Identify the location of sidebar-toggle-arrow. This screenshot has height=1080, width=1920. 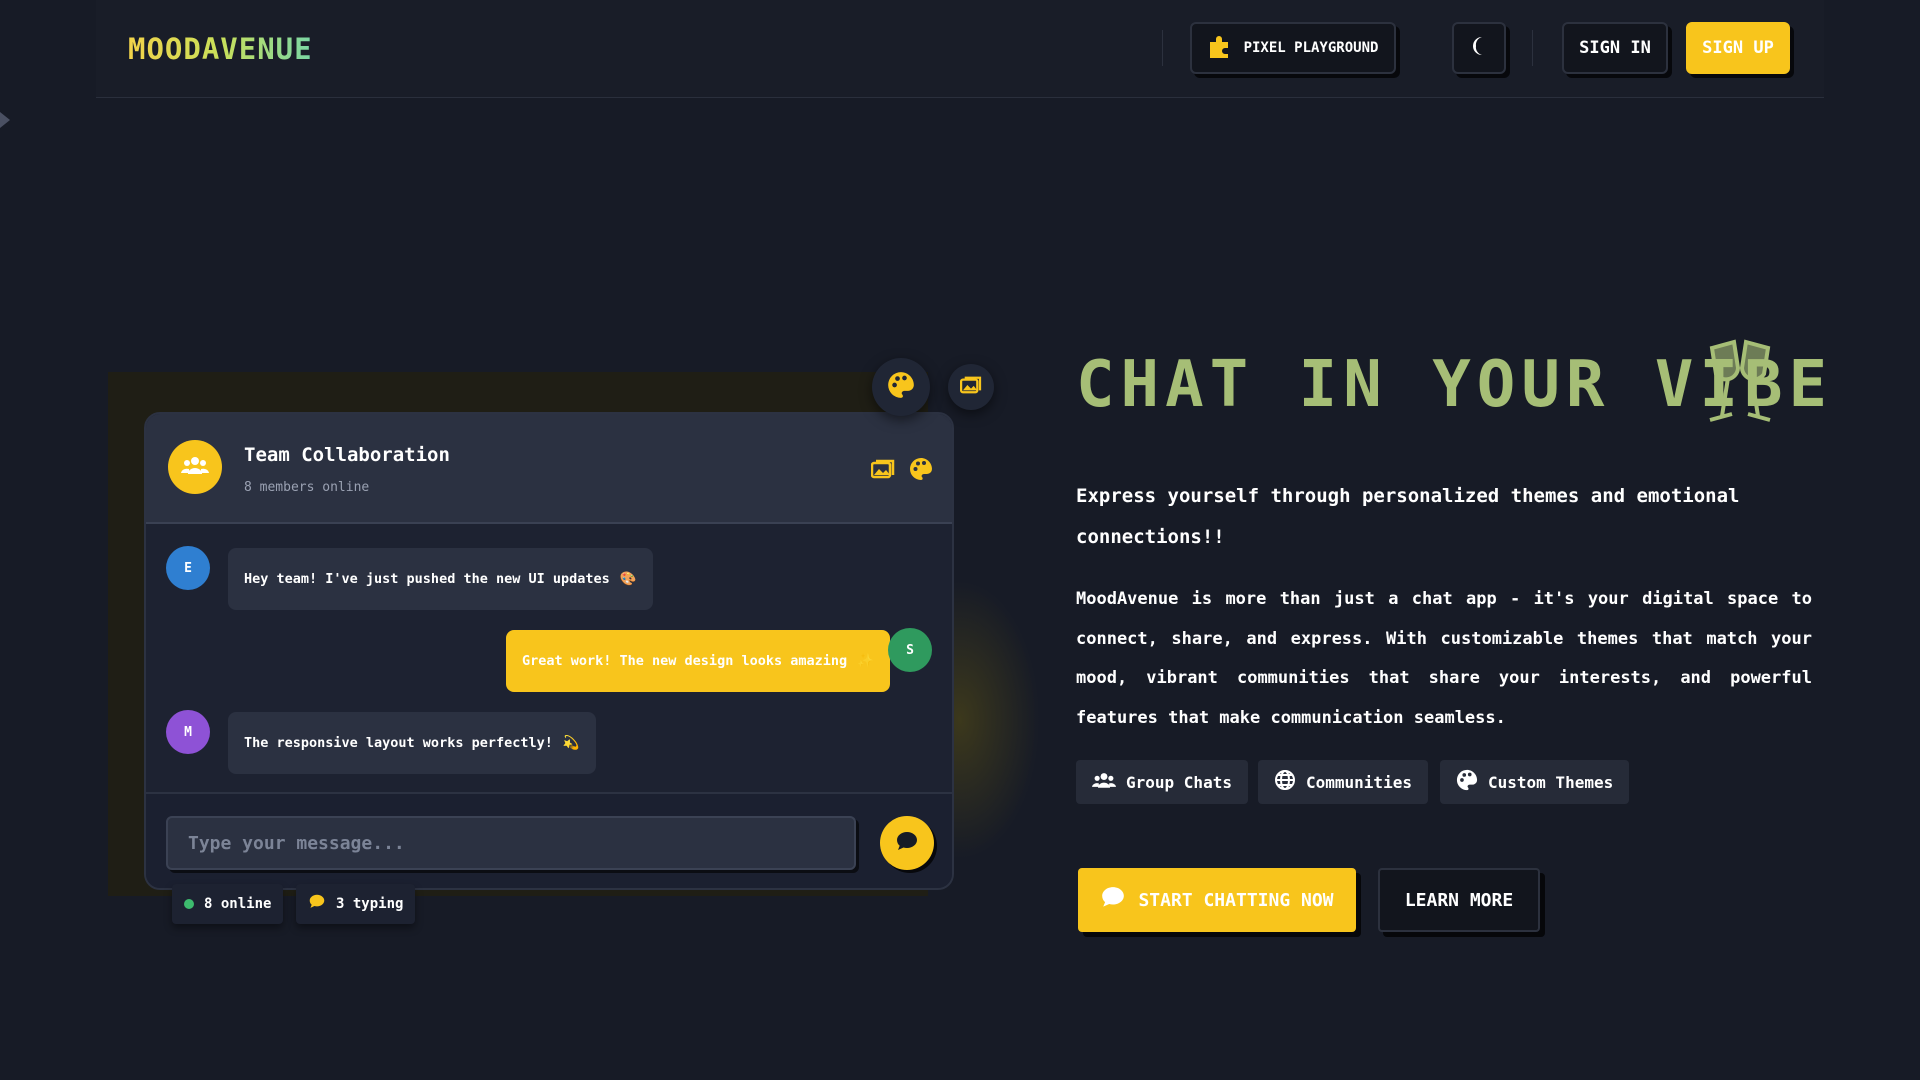
(5, 120).